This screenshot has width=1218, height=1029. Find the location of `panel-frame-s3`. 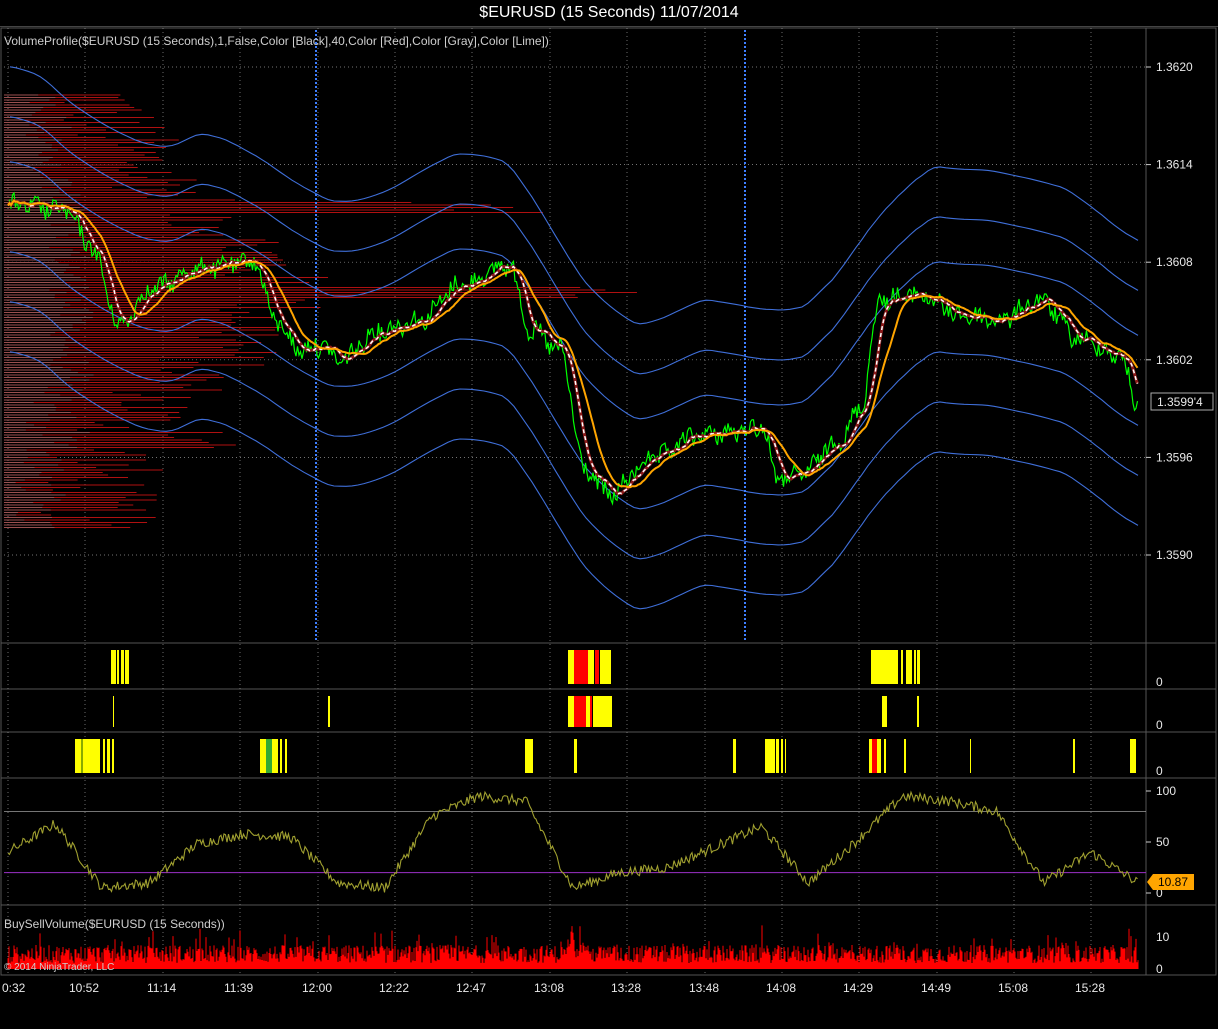

panel-frame-s3 is located at coordinates (573, 755).